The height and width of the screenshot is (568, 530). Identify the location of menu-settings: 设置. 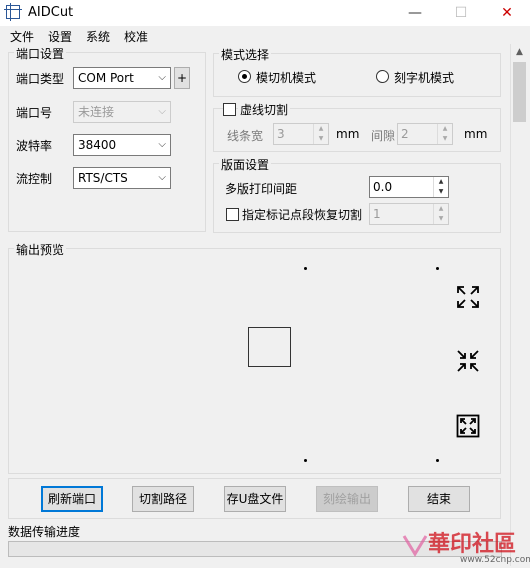
(60, 36).